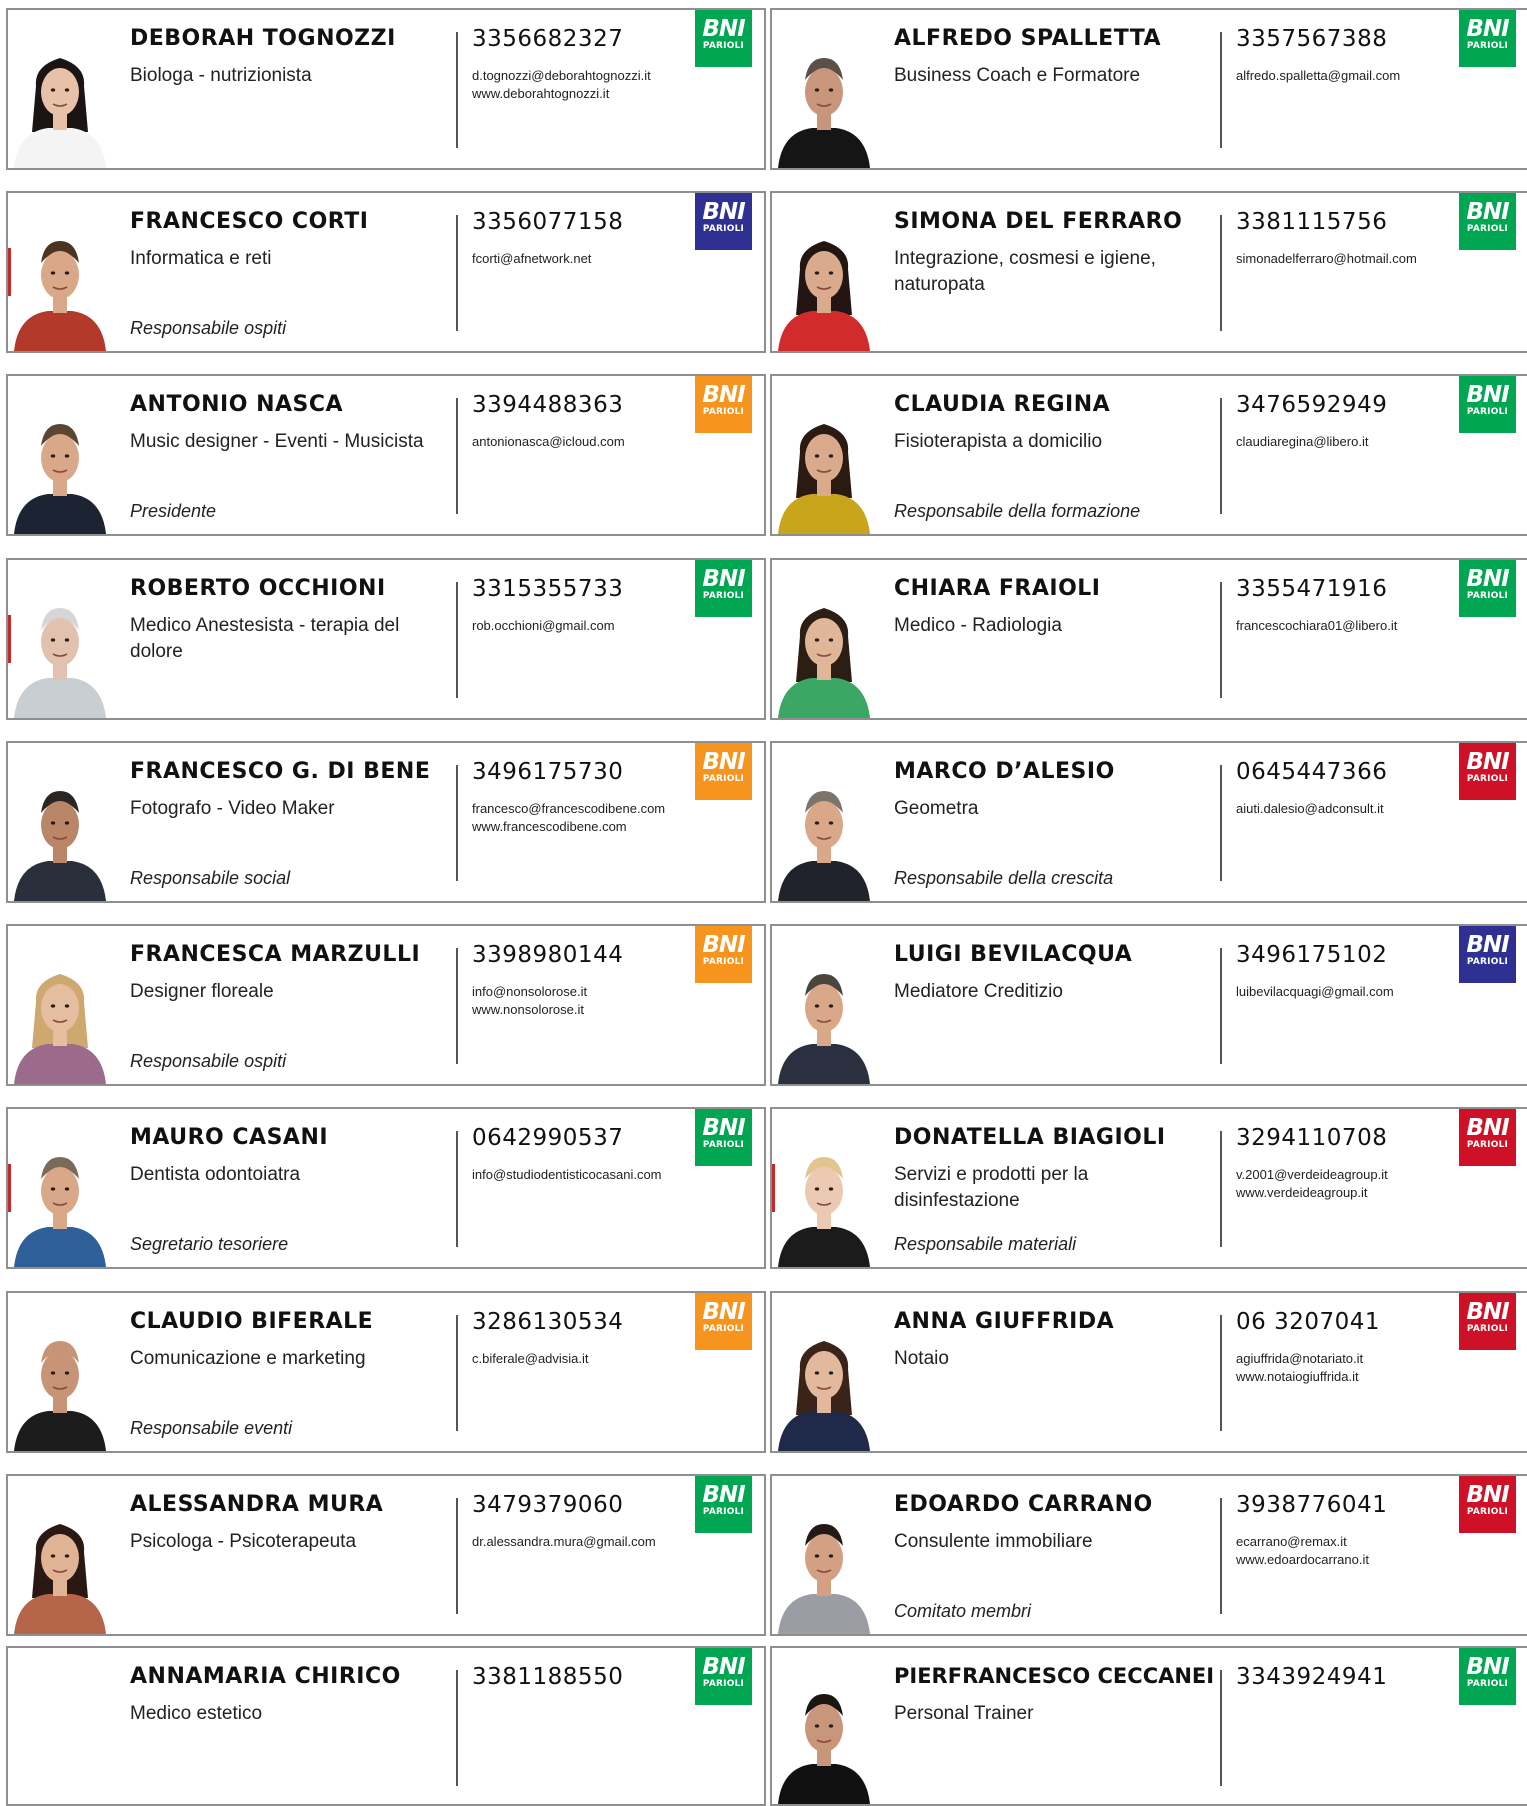  Describe the element at coordinates (277, 441) in the screenshot. I see `member-profession: Music designer - Eventi - Musicista` at that location.